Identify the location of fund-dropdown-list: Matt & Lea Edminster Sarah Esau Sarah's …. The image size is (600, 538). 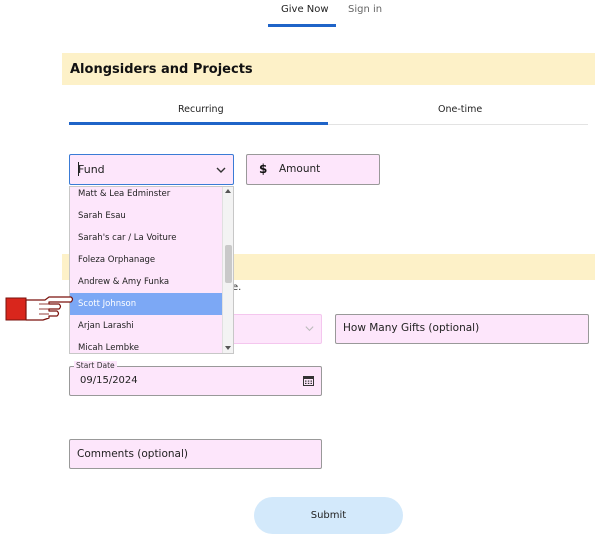
(151, 270).